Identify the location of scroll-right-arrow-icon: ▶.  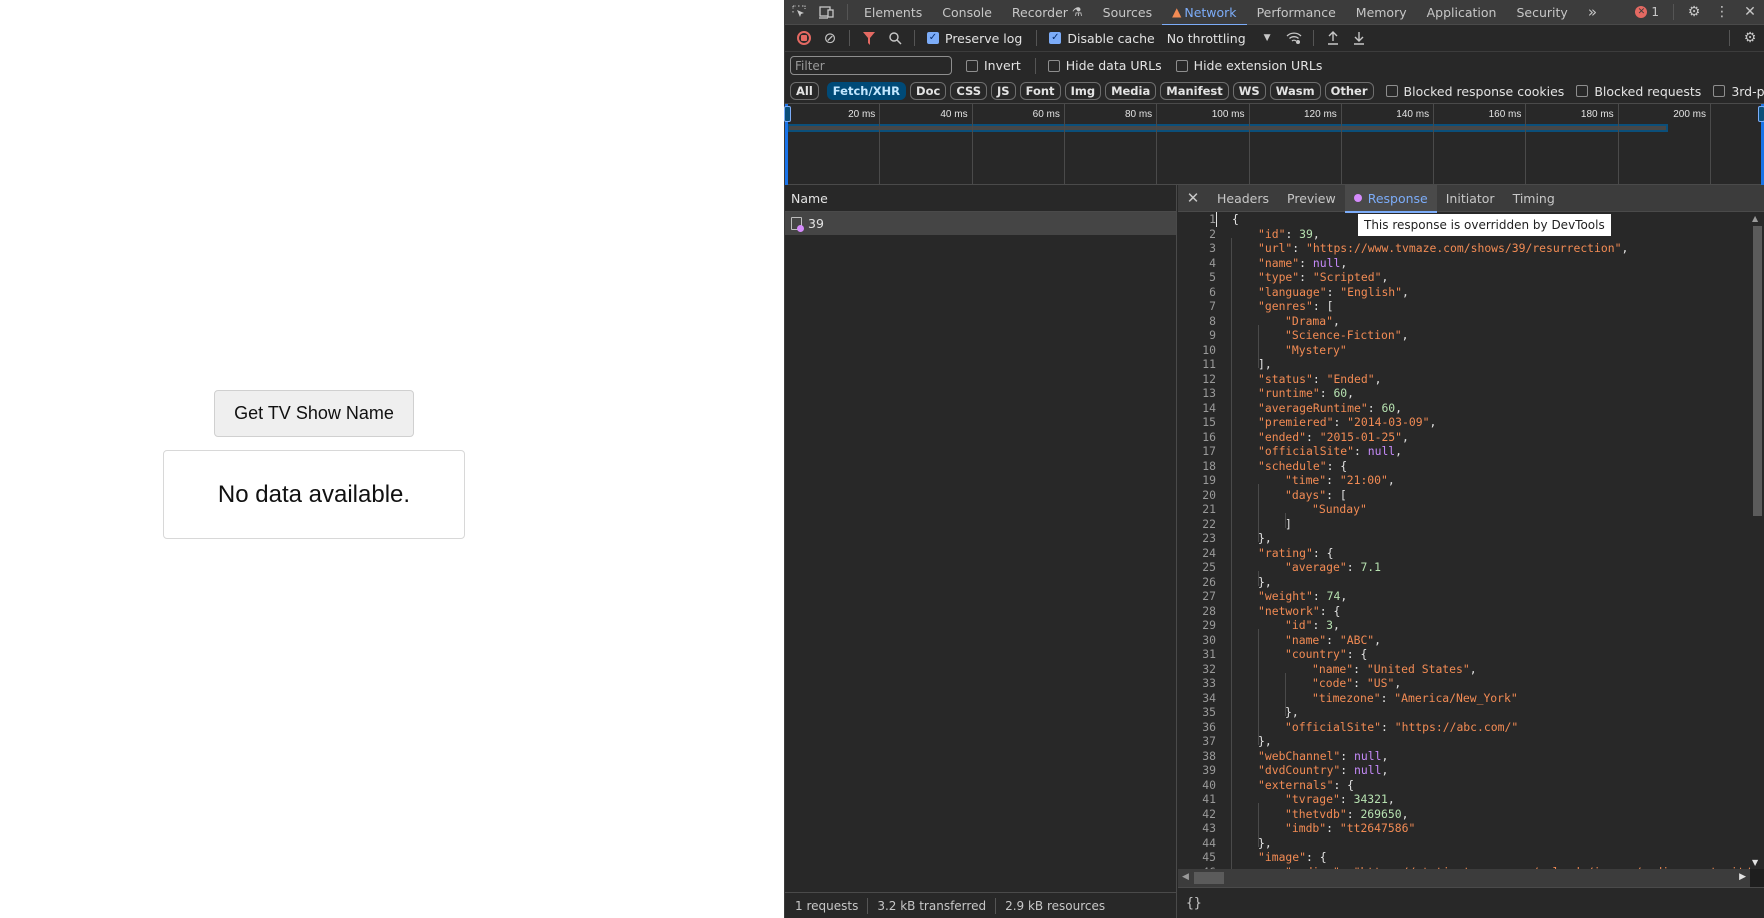
(1742, 877).